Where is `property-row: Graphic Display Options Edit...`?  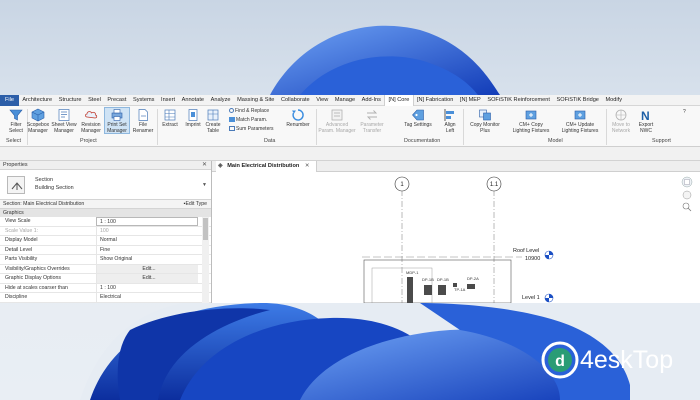
property-row: Graphic Display Options Edit... is located at coordinates (105, 279).